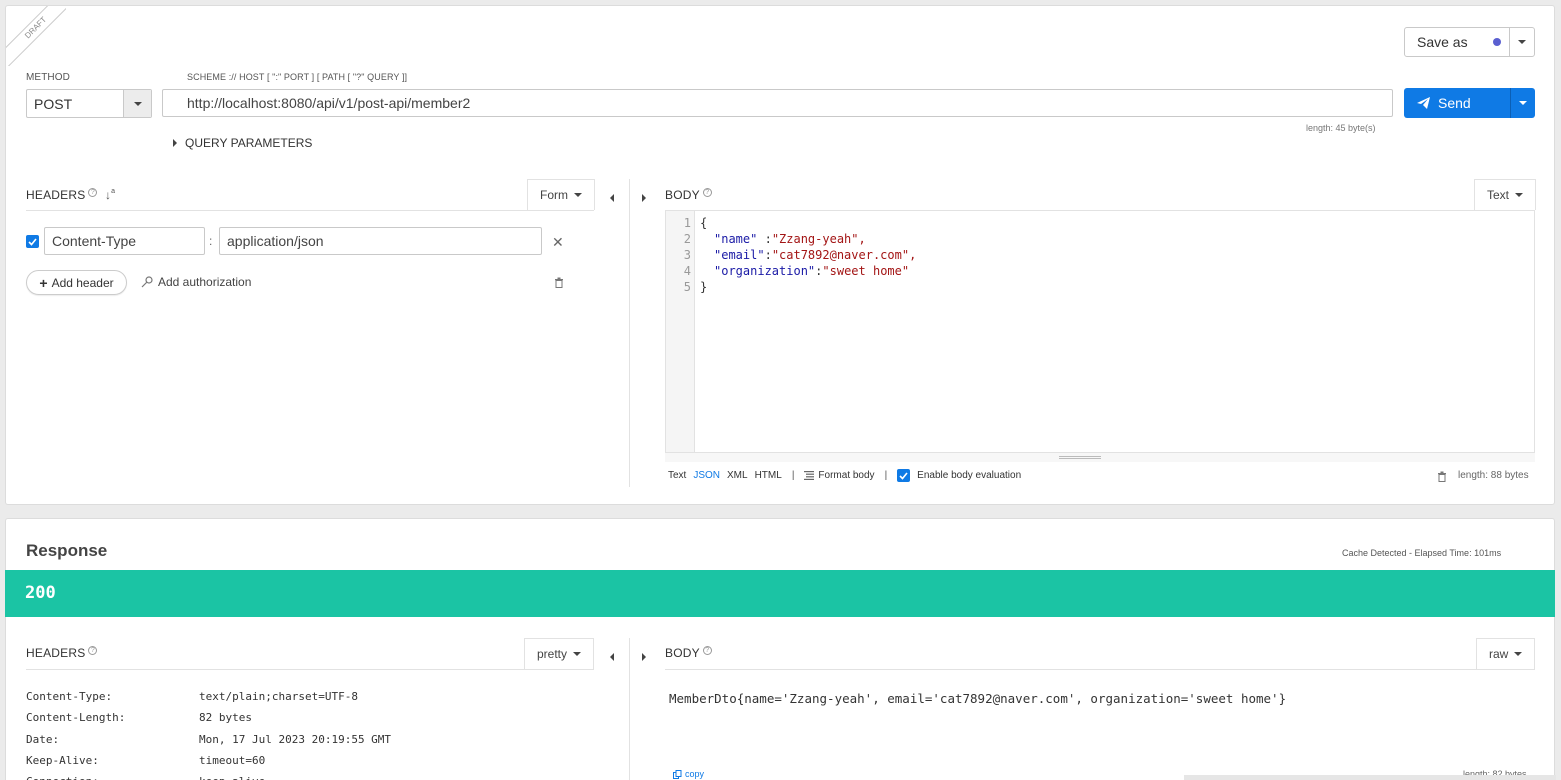  What do you see at coordinates (688, 774) in the screenshot?
I see `copy-link: copy` at bounding box center [688, 774].